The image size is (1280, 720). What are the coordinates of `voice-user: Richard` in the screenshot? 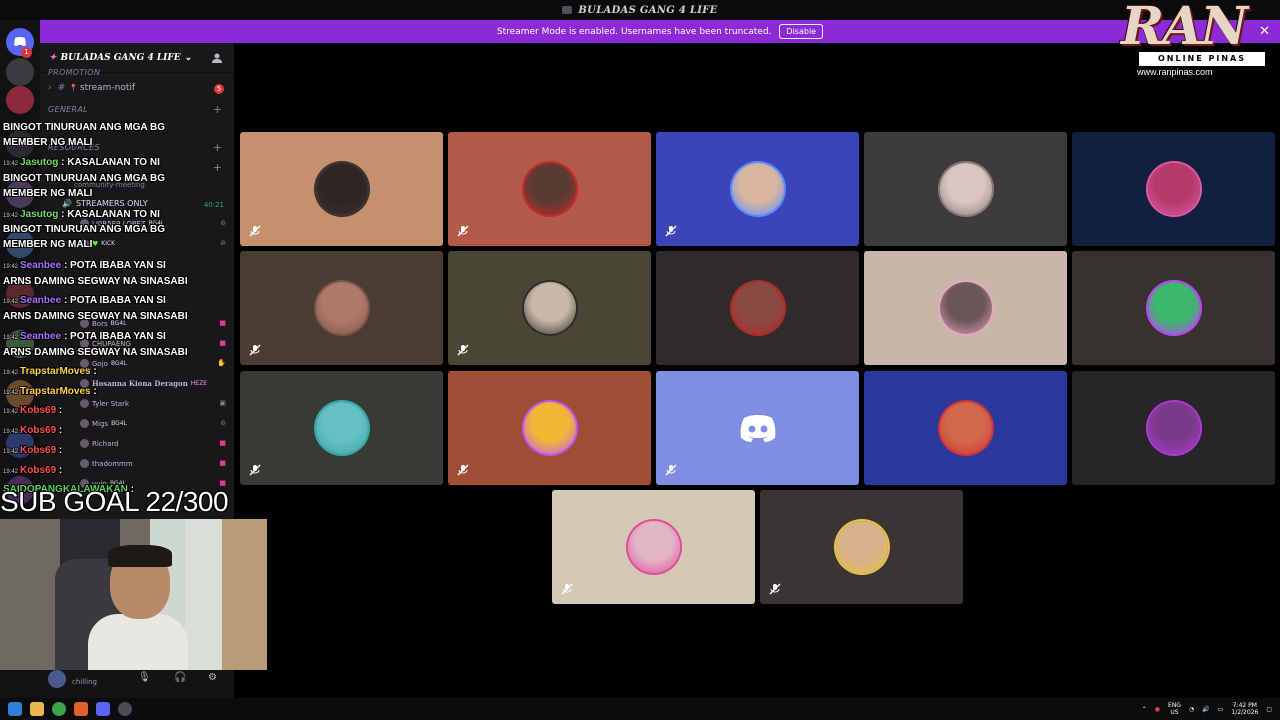 It's located at (99, 443).